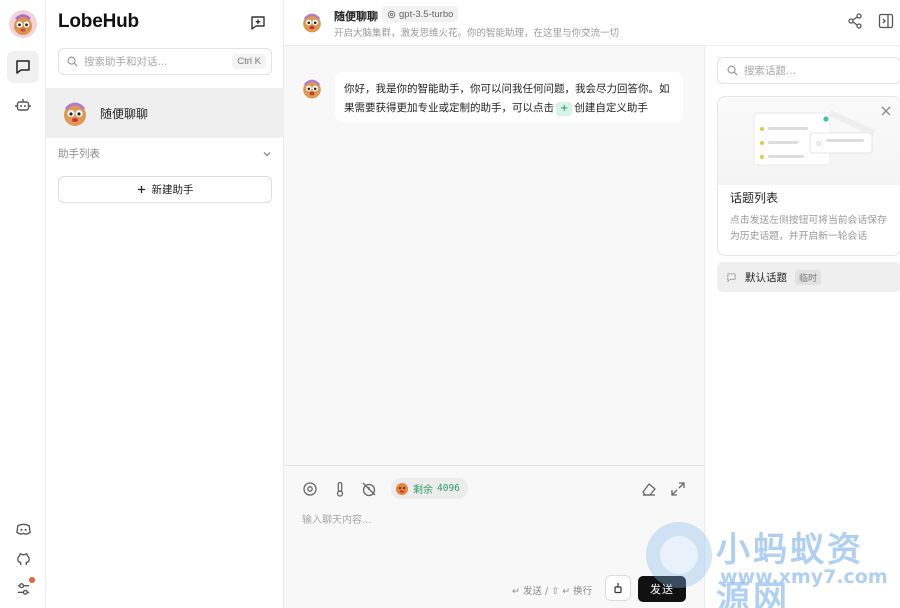  I want to click on discord-icon, so click(23, 529).